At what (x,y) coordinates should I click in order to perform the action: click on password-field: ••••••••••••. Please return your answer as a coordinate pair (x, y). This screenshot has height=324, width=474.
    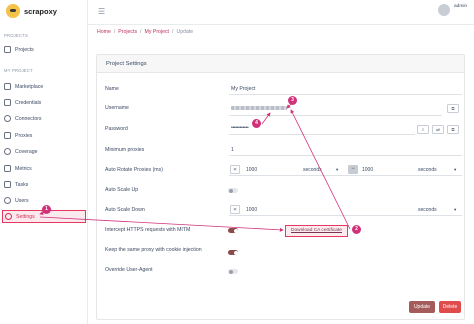
    Looking at the image, I should click on (240, 128).